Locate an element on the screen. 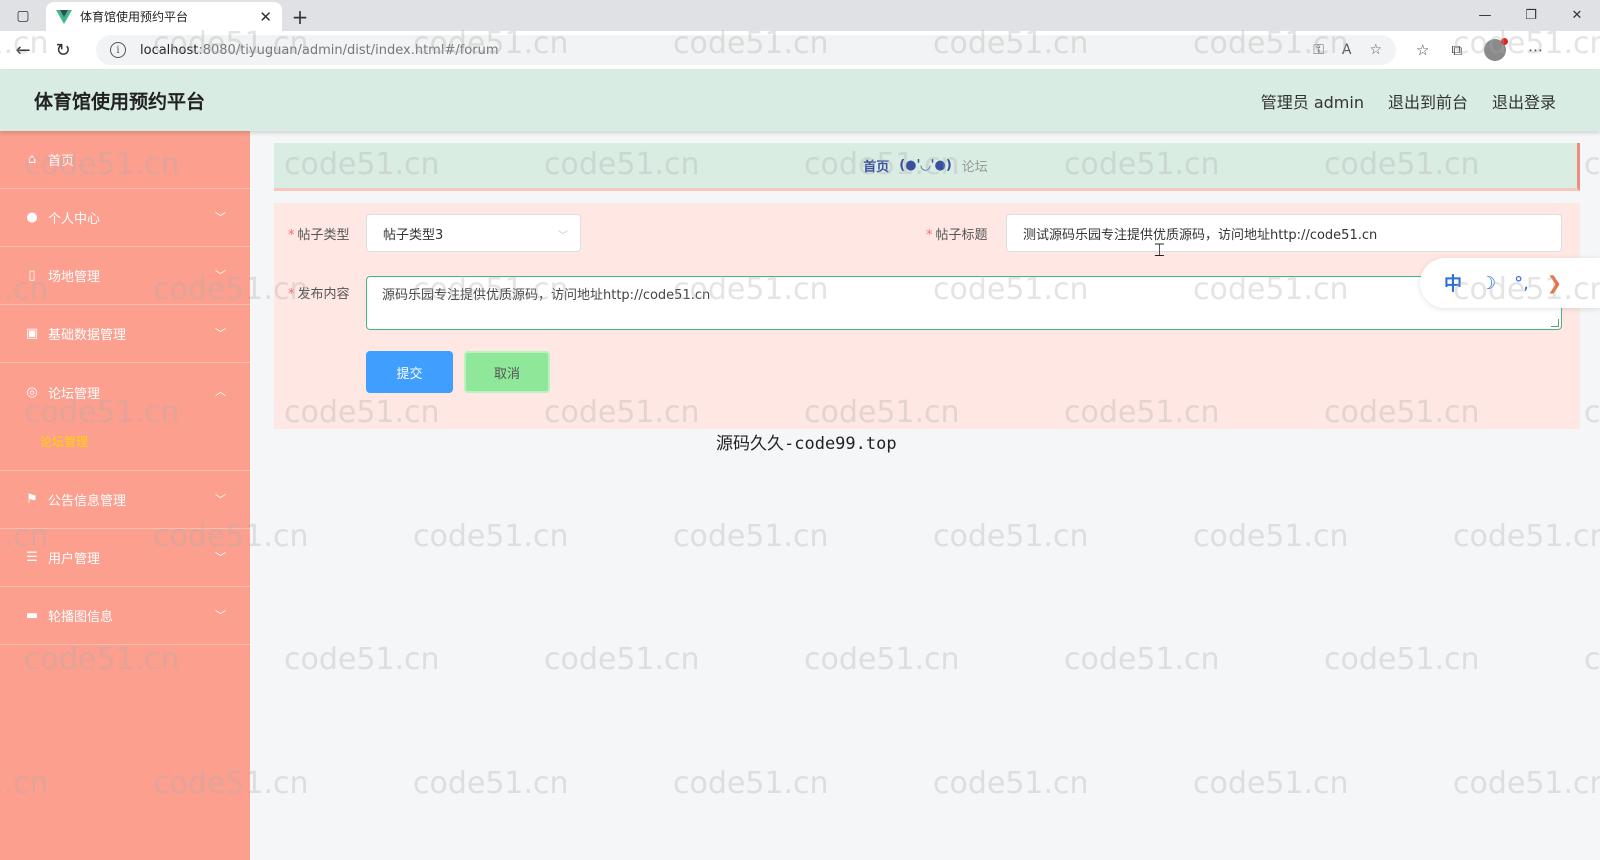  url-host: localhost is located at coordinates (169, 50).